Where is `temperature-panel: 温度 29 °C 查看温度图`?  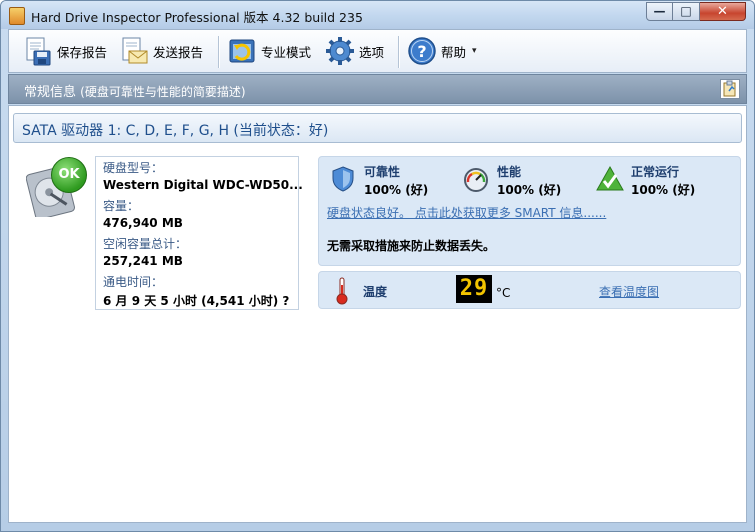
temperature-panel: 温度 29 °C 查看温度图 is located at coordinates (529, 290).